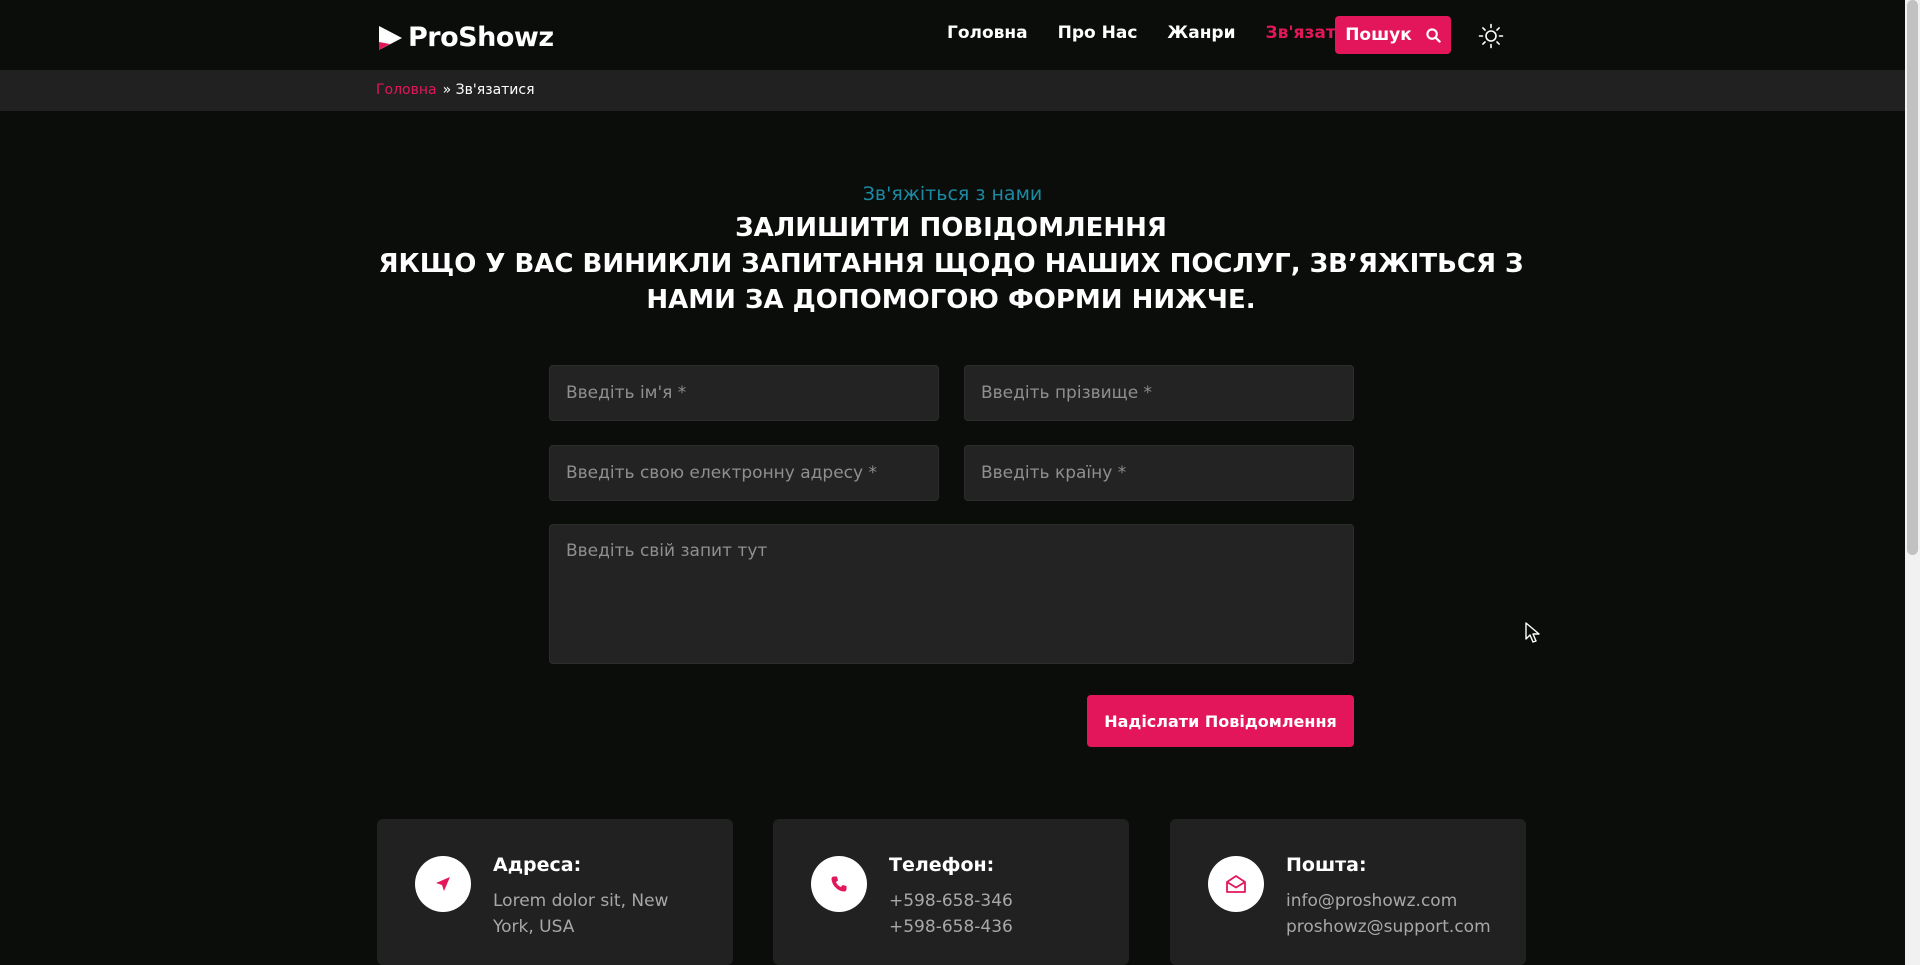 Image resolution: width=1920 pixels, height=965 pixels. I want to click on breadcrumb: Головна » Зв'язатися, so click(455, 90).